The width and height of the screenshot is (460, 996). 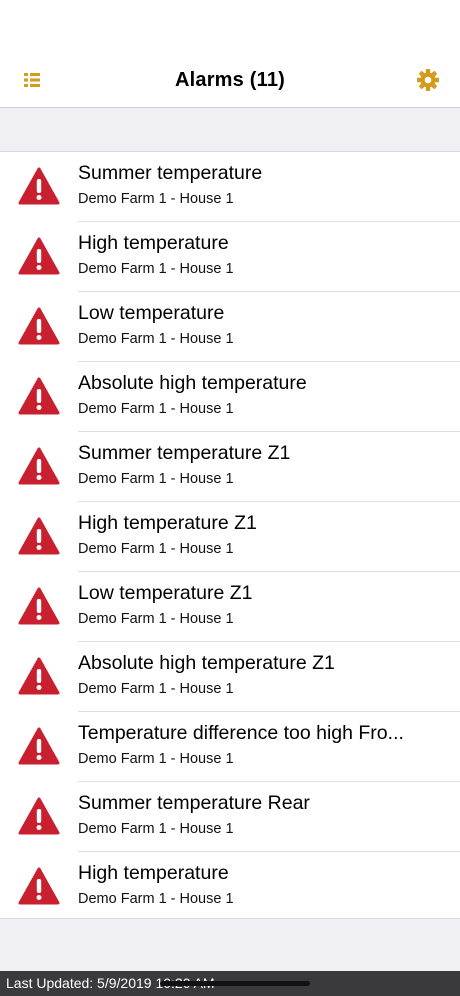 What do you see at coordinates (184, 453) in the screenshot?
I see `alarm-title: Summer temperature Z1` at bounding box center [184, 453].